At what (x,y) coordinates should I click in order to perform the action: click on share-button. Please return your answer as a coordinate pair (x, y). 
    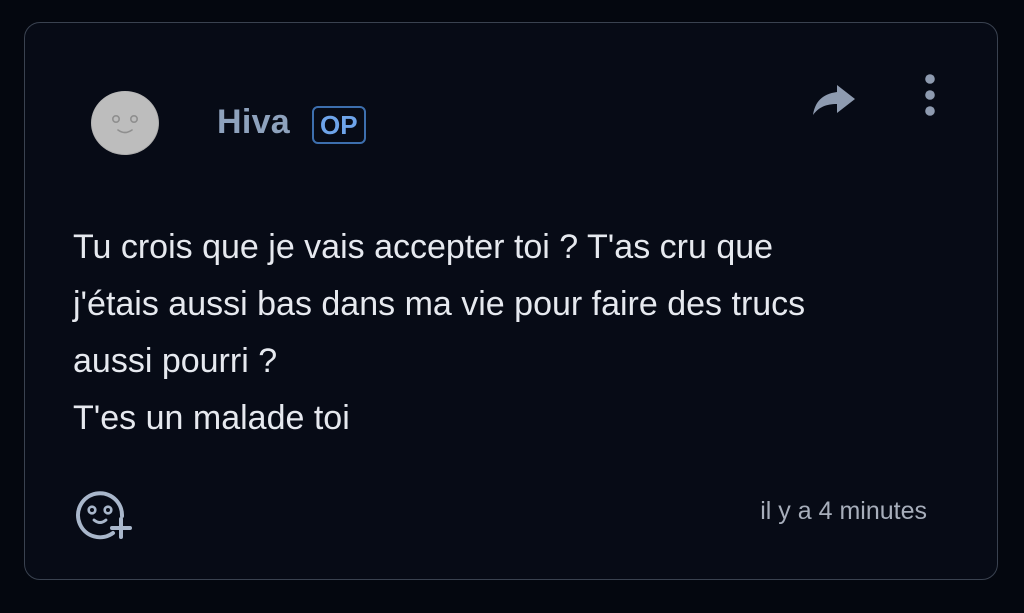
    Looking at the image, I should click on (835, 99).